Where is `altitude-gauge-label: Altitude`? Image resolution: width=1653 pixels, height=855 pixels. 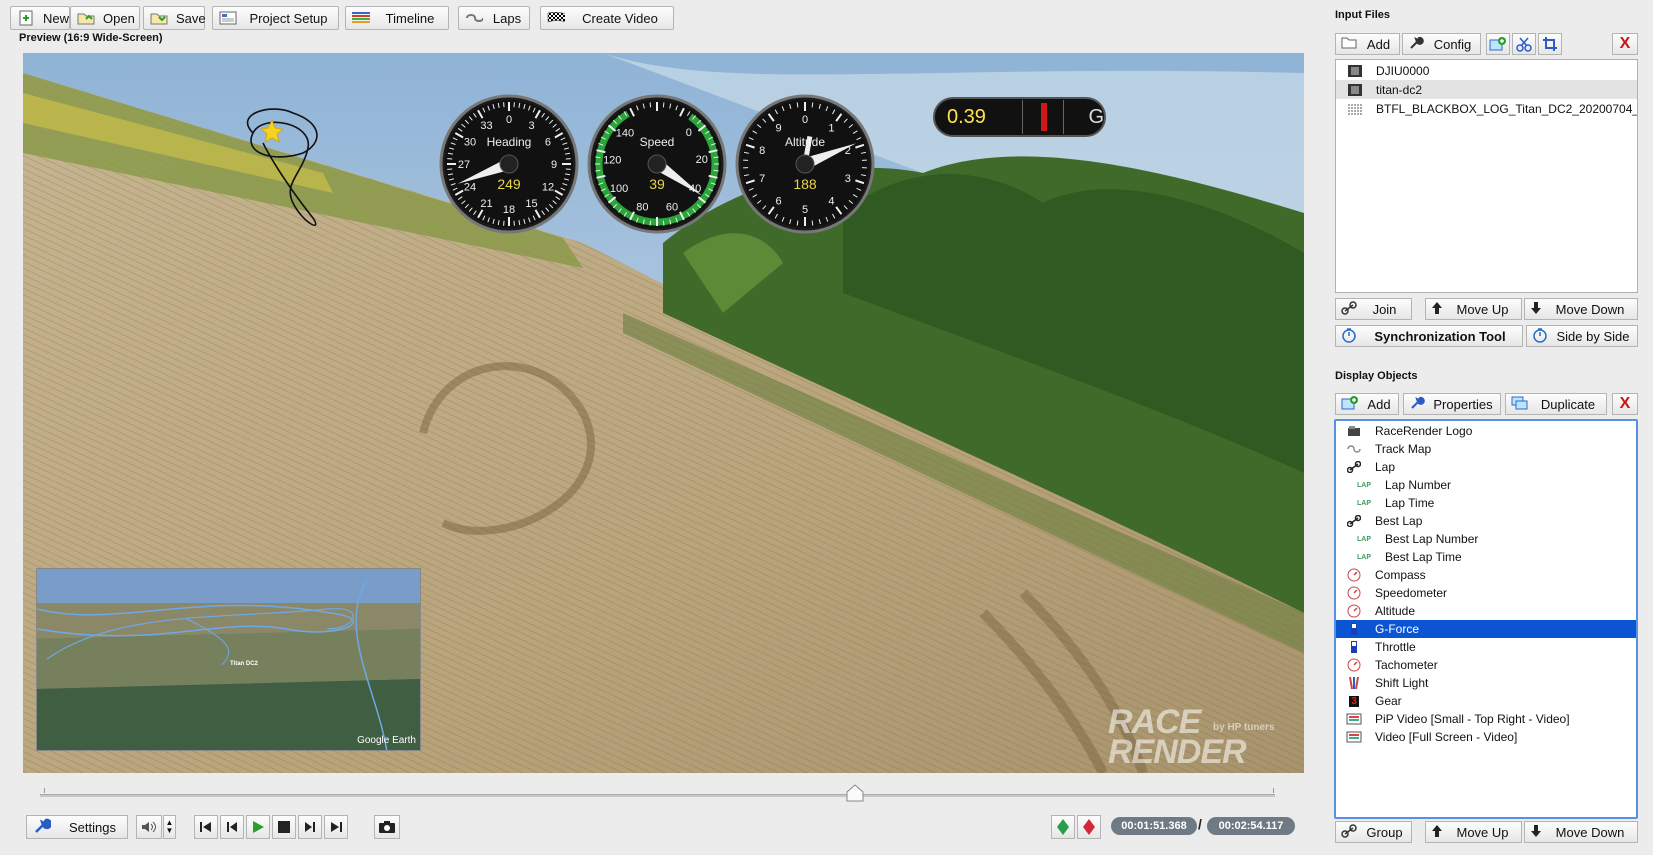 altitude-gauge-label: Altitude is located at coordinates (805, 142).